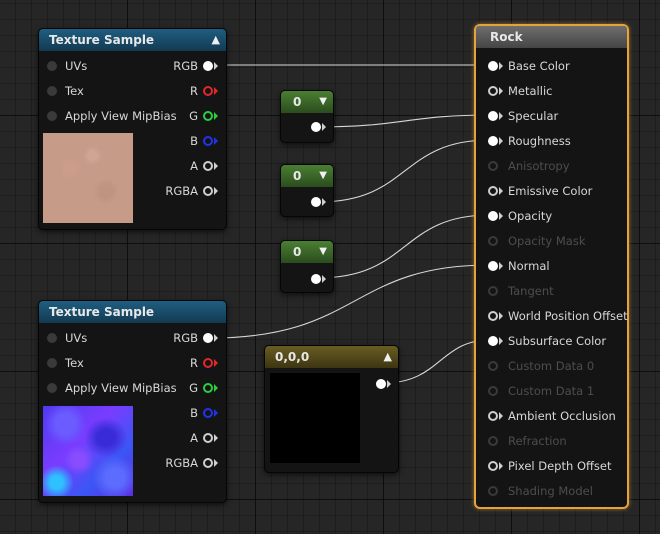  What do you see at coordinates (404, 121) in the screenshot?
I see `wire-constant1-to-specular` at bounding box center [404, 121].